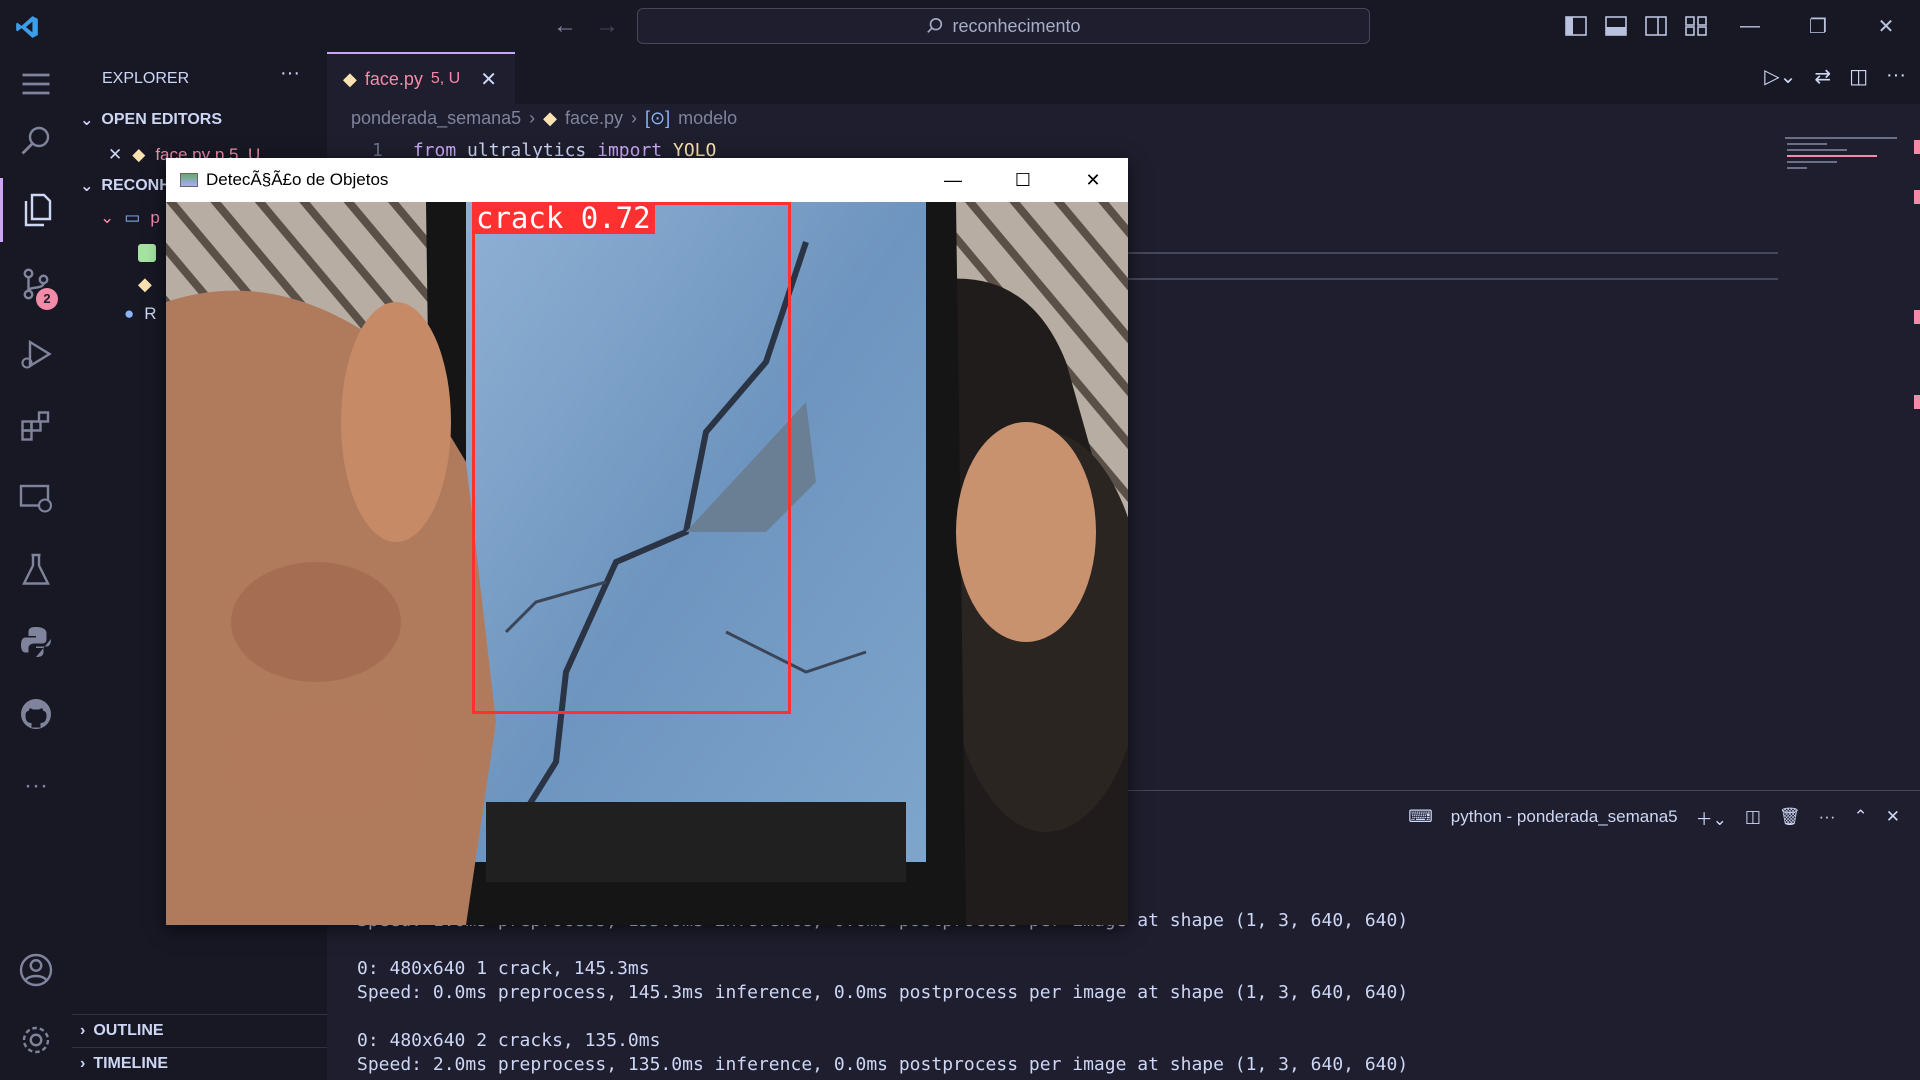 Image resolution: width=1920 pixels, height=1080 pixels. Describe the element at coordinates (1696, 26) in the screenshot. I see `customize-layout-icon` at that location.